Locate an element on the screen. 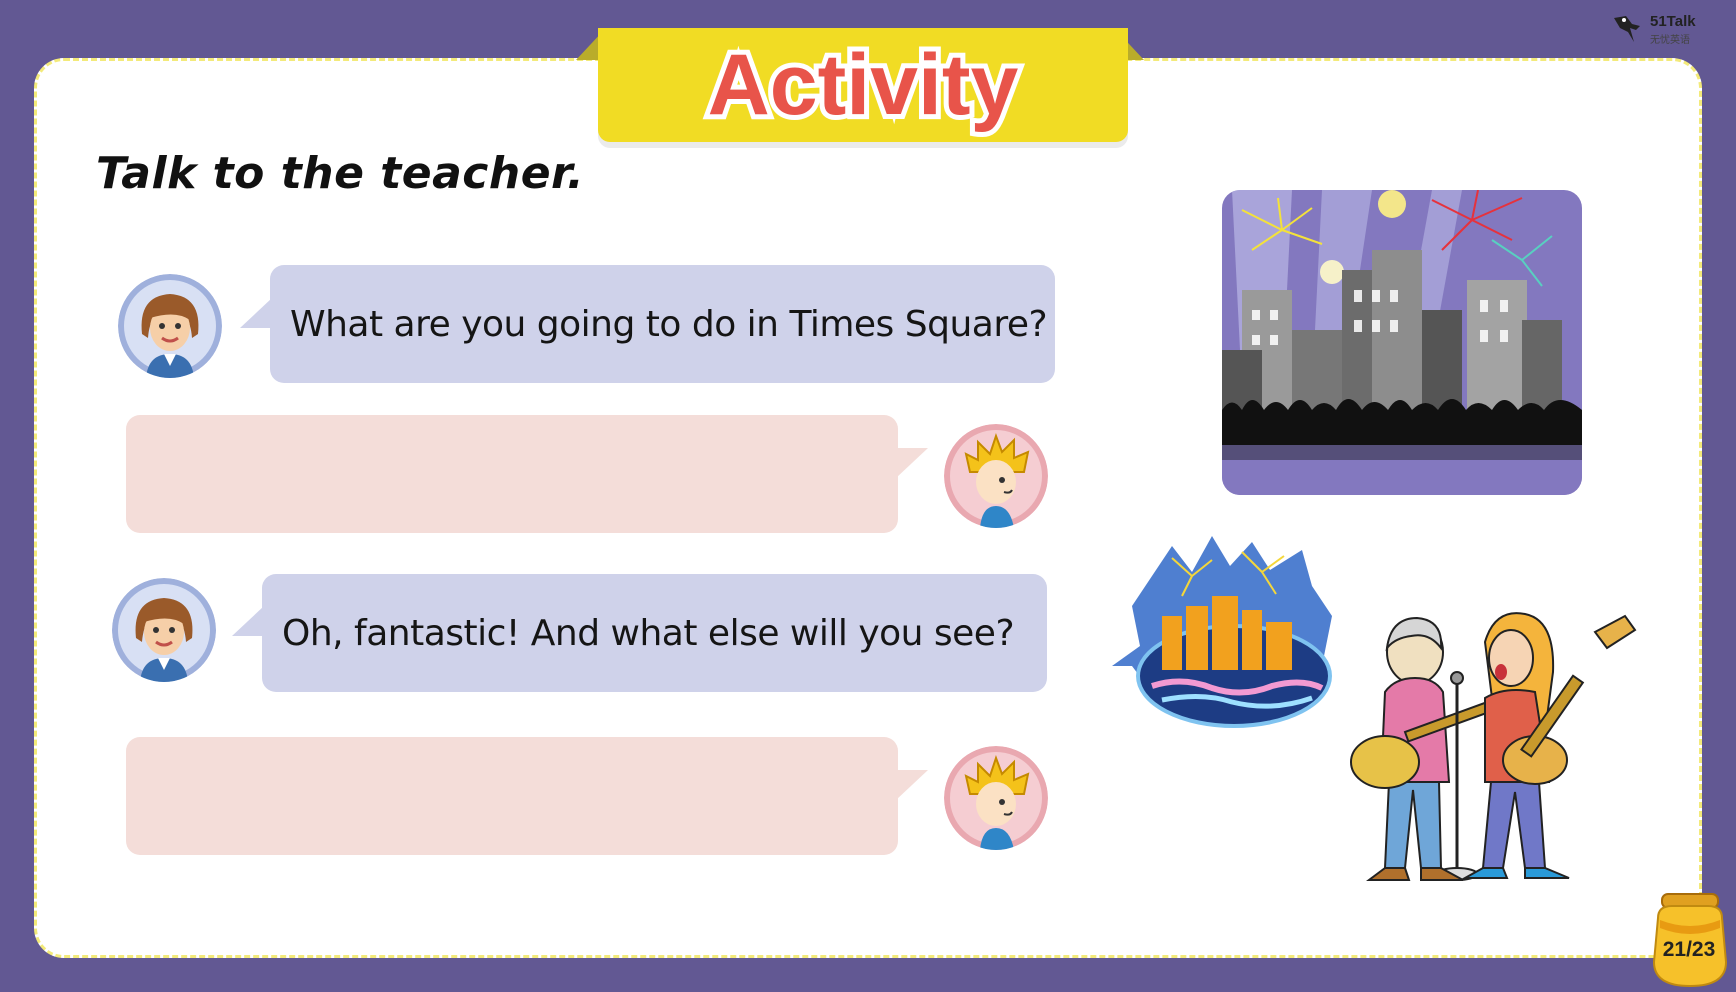  times-square-picture is located at coordinates (1402, 342).